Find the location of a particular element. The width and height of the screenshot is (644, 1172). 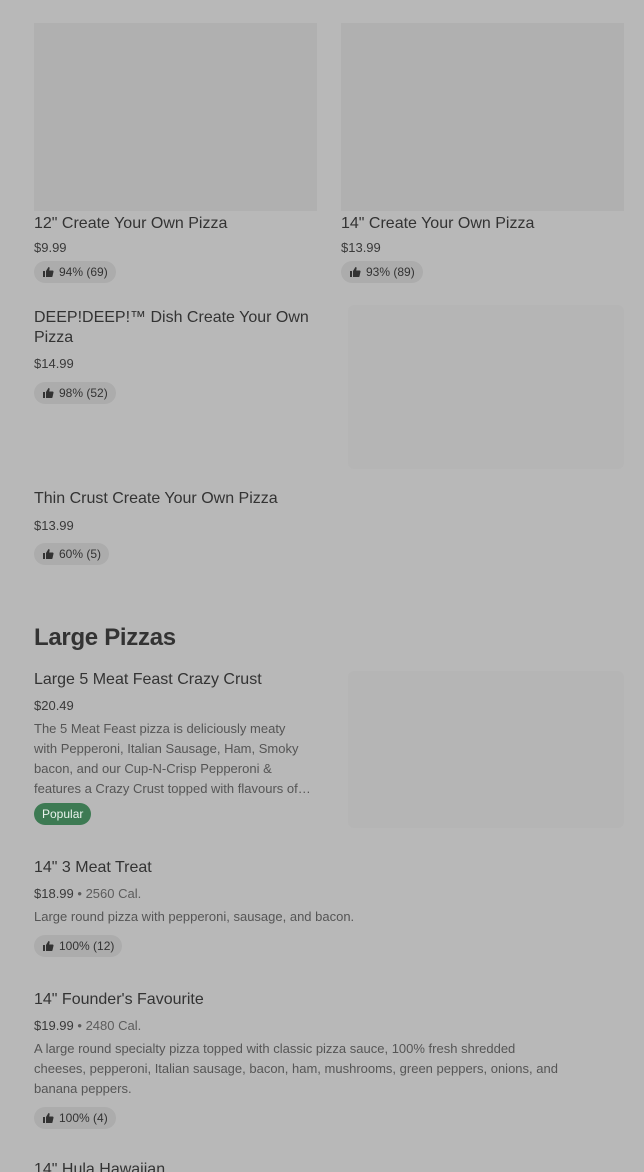

description-line: banana peppers. is located at coordinates (83, 1088).